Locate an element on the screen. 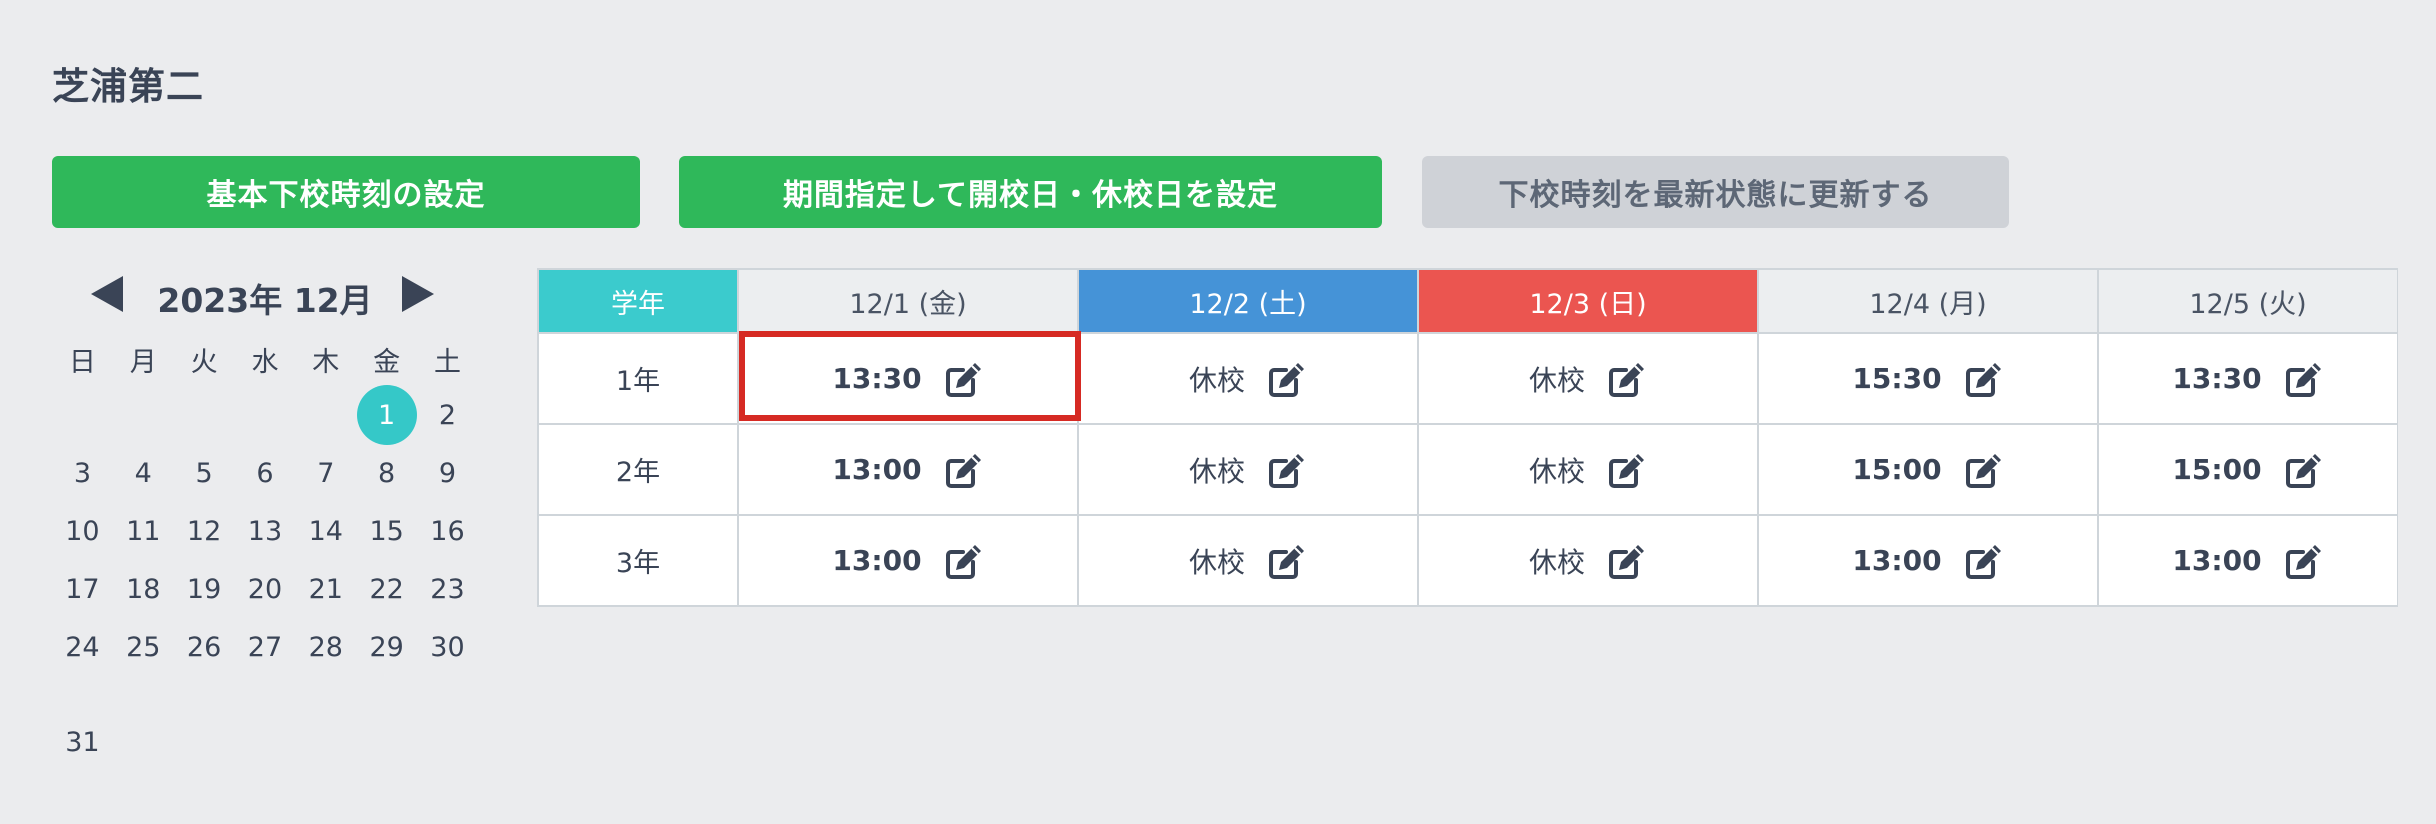  day-column-header: 12/5 (火) is located at coordinates (2247, 301).